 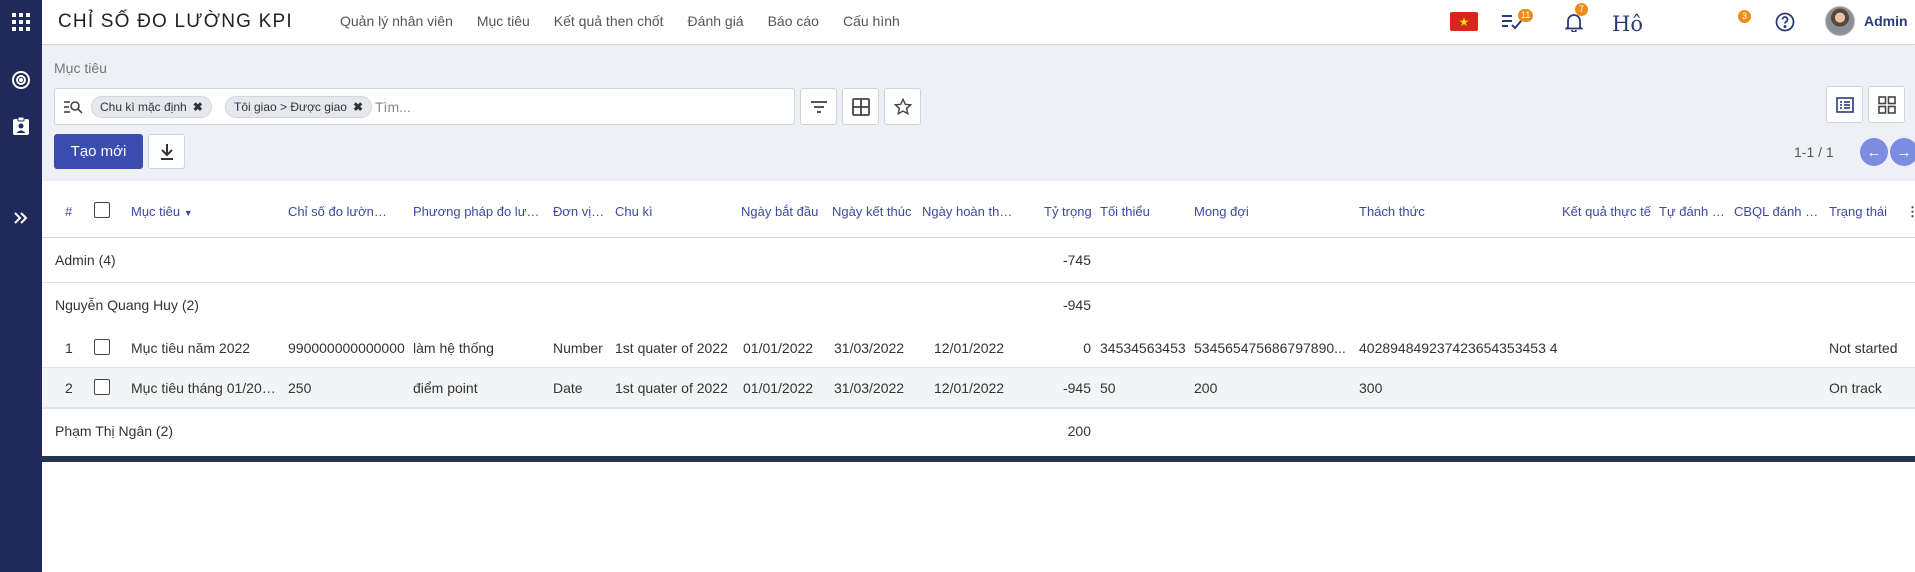 I want to click on favorites-button, so click(x=902, y=106).